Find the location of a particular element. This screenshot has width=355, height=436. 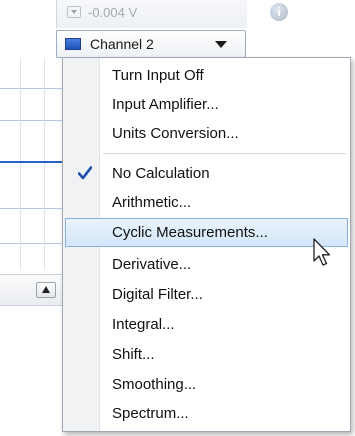

info-icon: i is located at coordinates (279, 12).